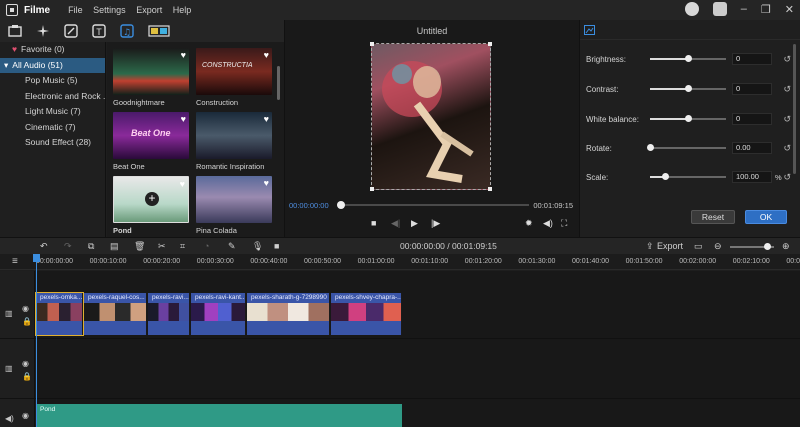 The image size is (800, 427). What do you see at coordinates (431, 116) in the screenshot?
I see `preview-frame` at bounding box center [431, 116].